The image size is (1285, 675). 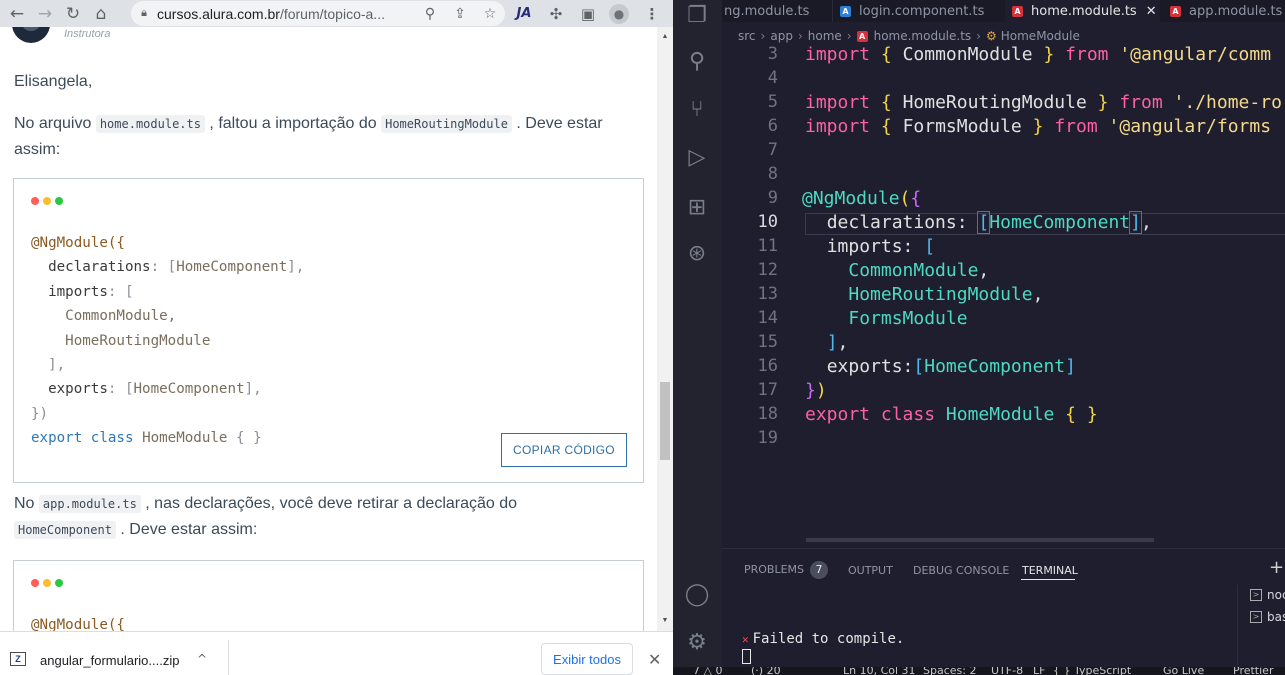 What do you see at coordinates (697, 207) in the screenshot?
I see `extensions-icon: ⊞` at bounding box center [697, 207].